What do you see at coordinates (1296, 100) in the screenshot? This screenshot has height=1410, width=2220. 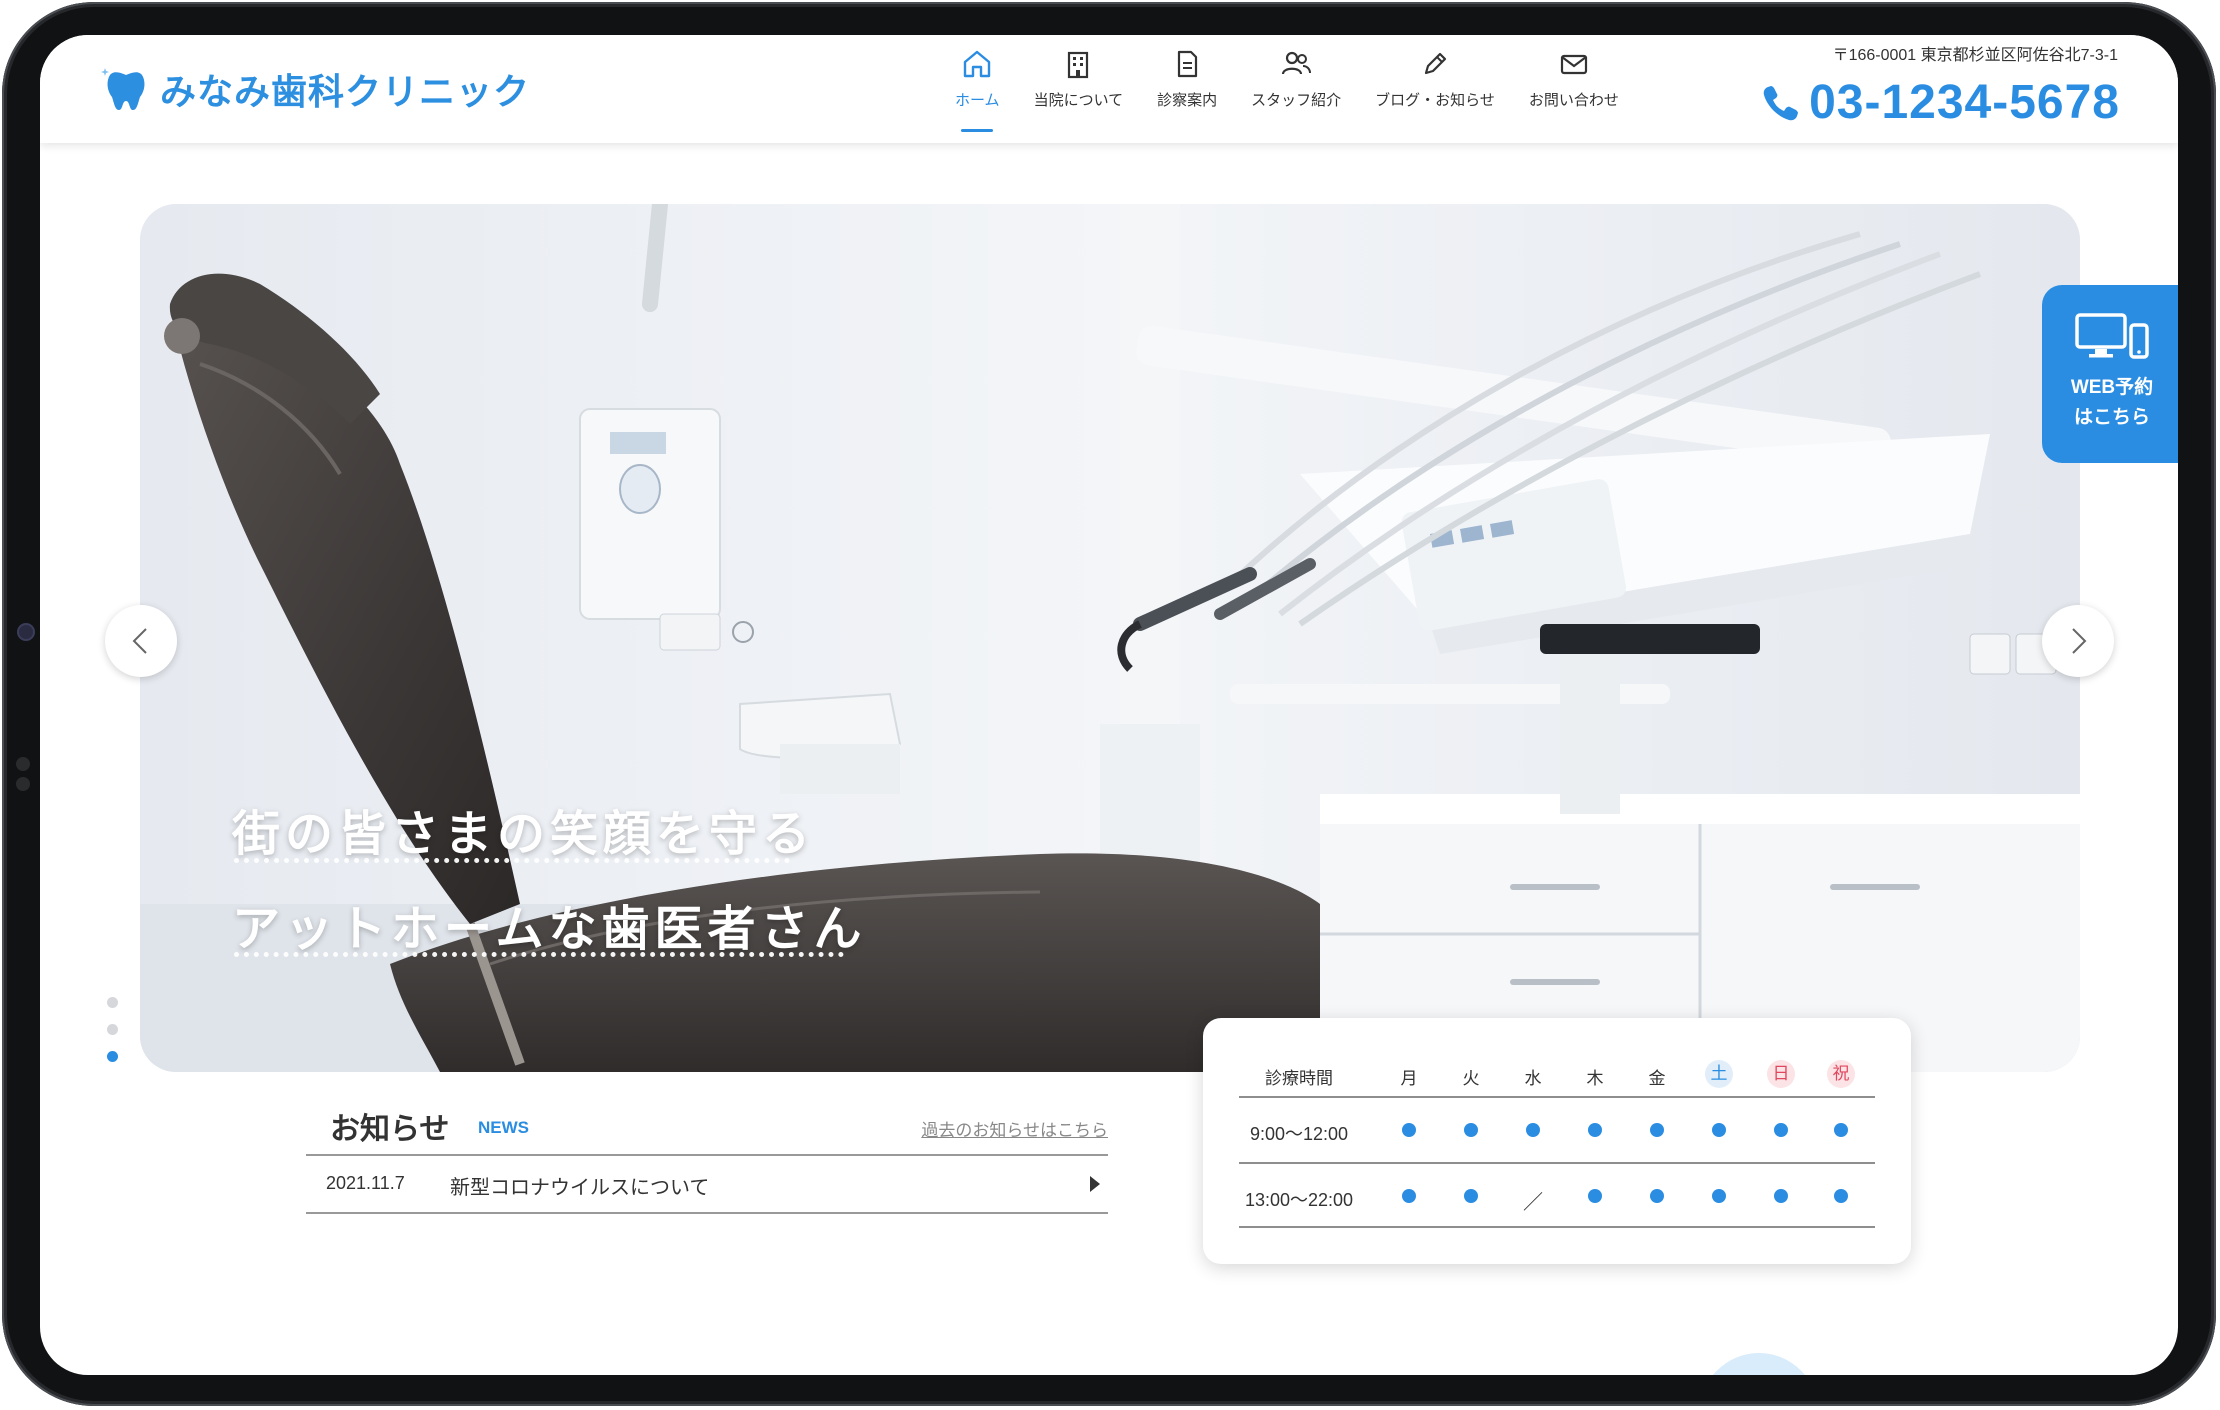 I see `nav-label: スタッフ紹介` at bounding box center [1296, 100].